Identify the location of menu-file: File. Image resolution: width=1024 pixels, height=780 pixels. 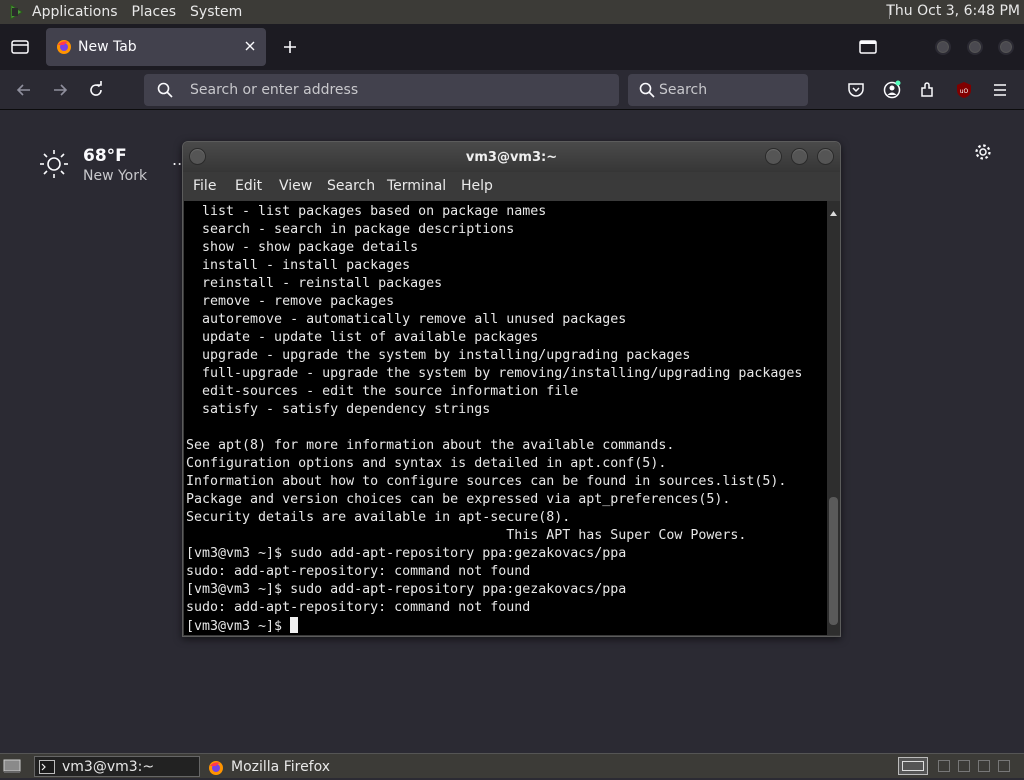
(204, 186).